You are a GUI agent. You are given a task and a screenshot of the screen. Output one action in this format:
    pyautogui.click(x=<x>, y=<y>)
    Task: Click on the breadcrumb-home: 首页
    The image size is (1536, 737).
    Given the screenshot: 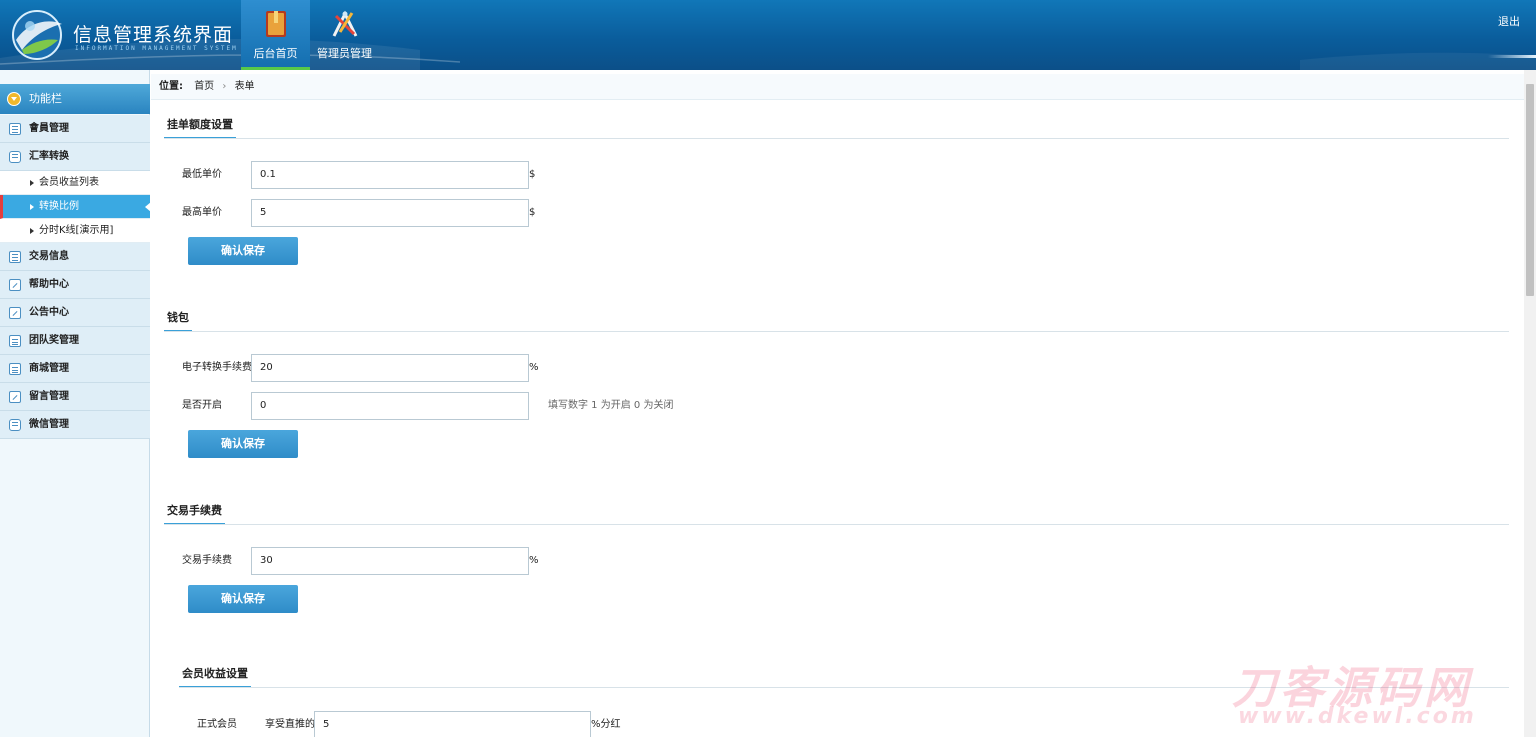 What is the action you would take?
    pyautogui.click(x=204, y=86)
    